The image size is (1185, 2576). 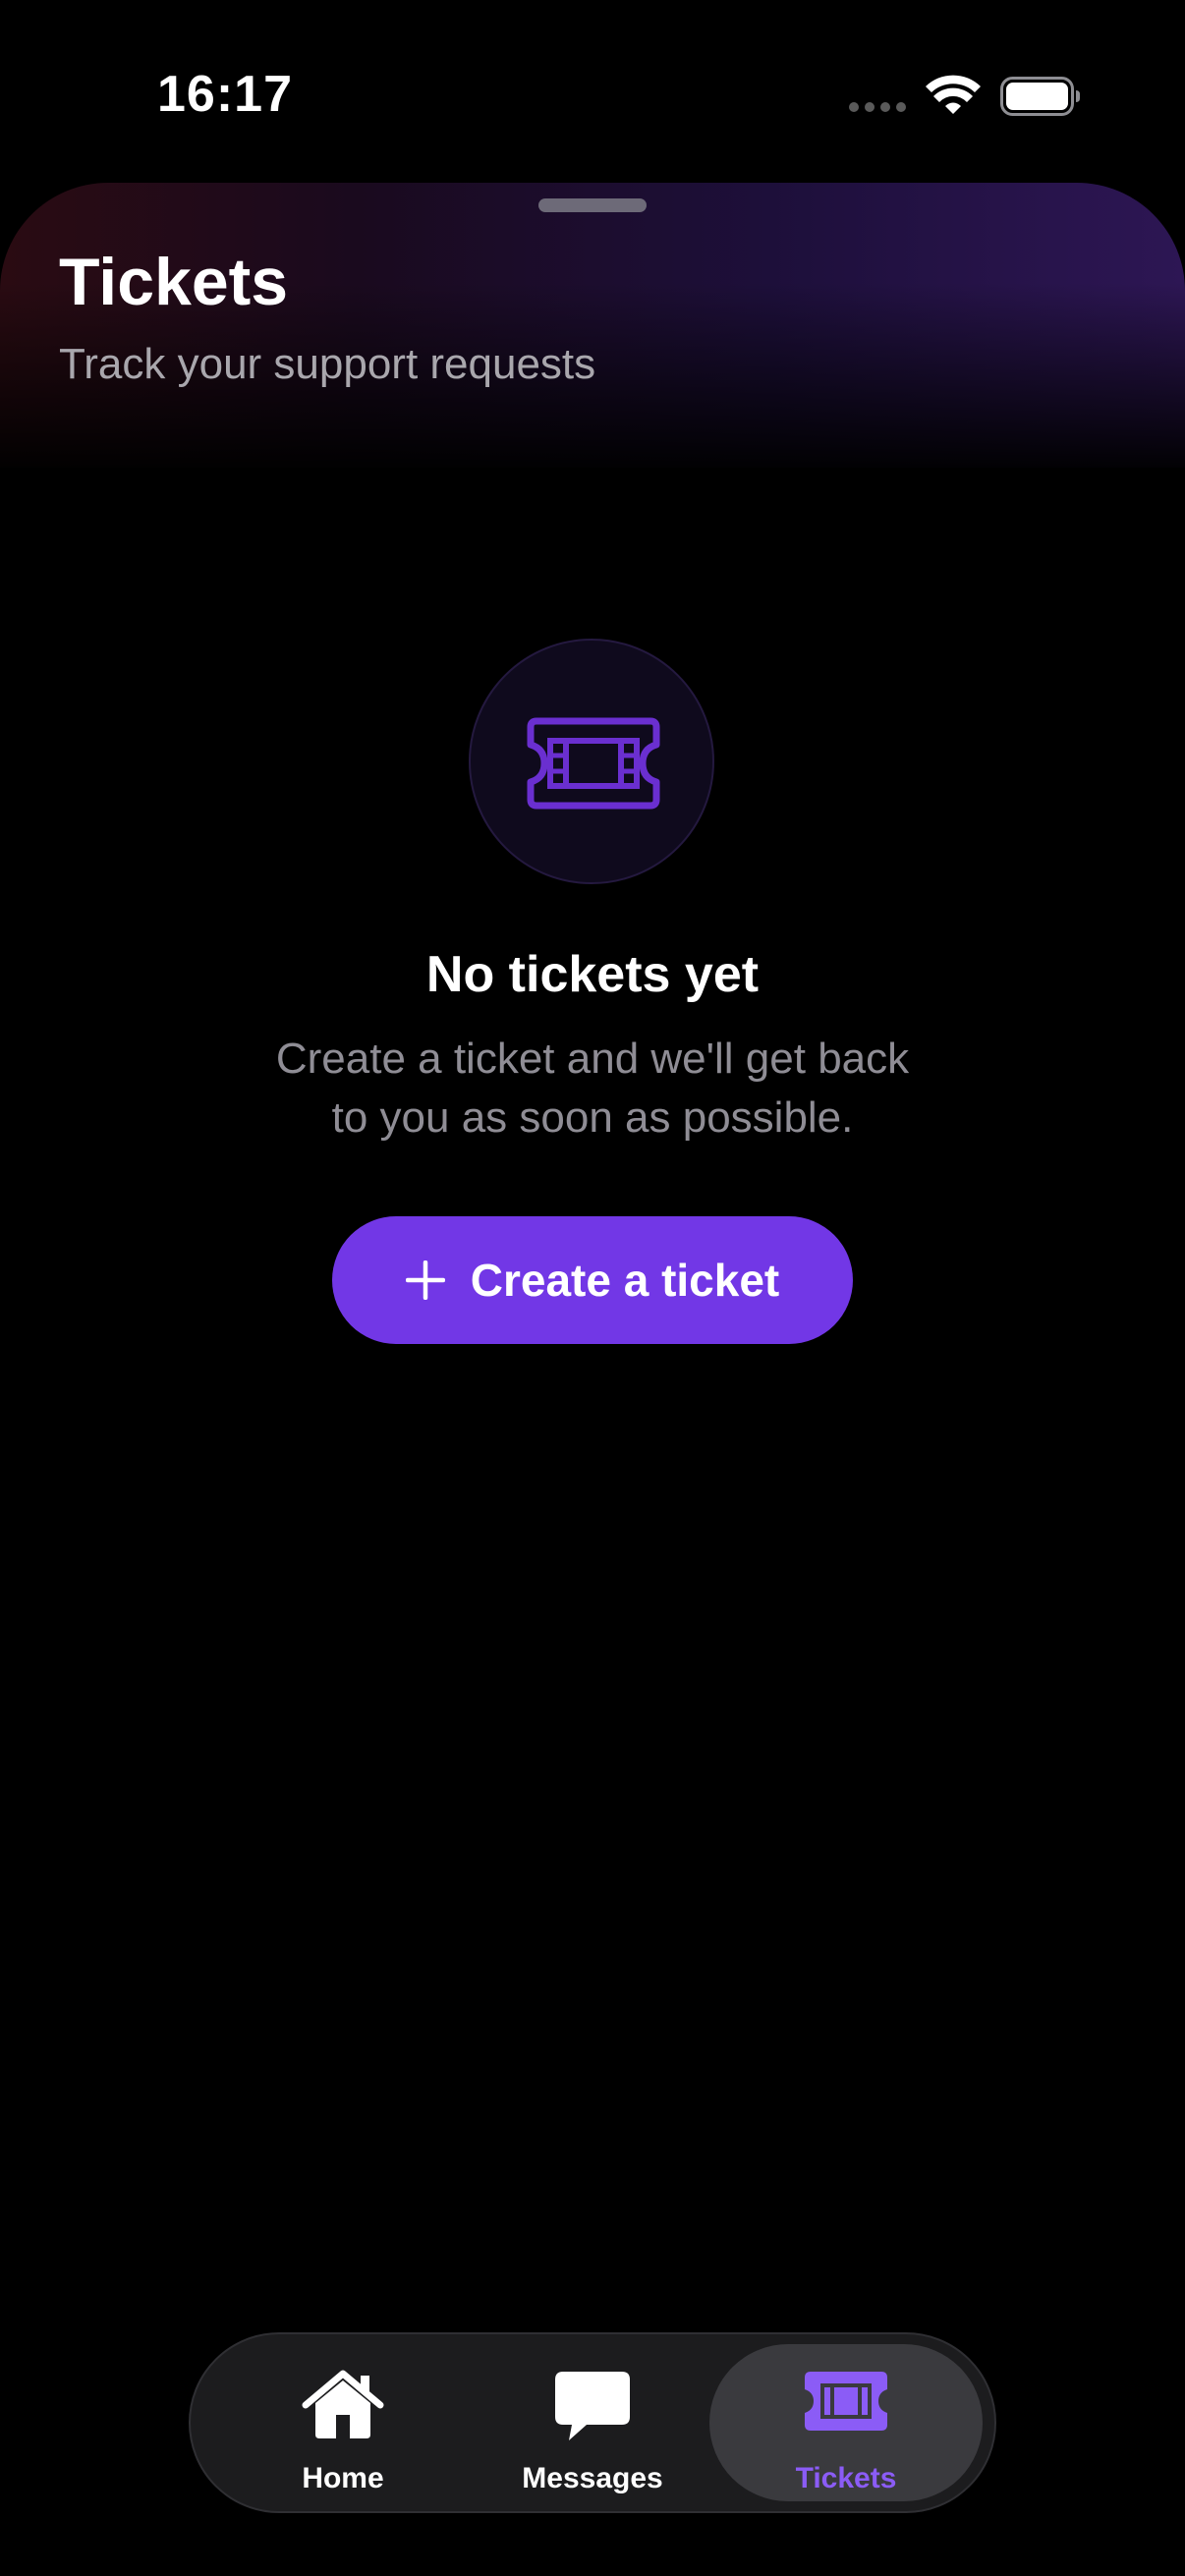 What do you see at coordinates (425, 1280) in the screenshot?
I see `plus-icon` at bounding box center [425, 1280].